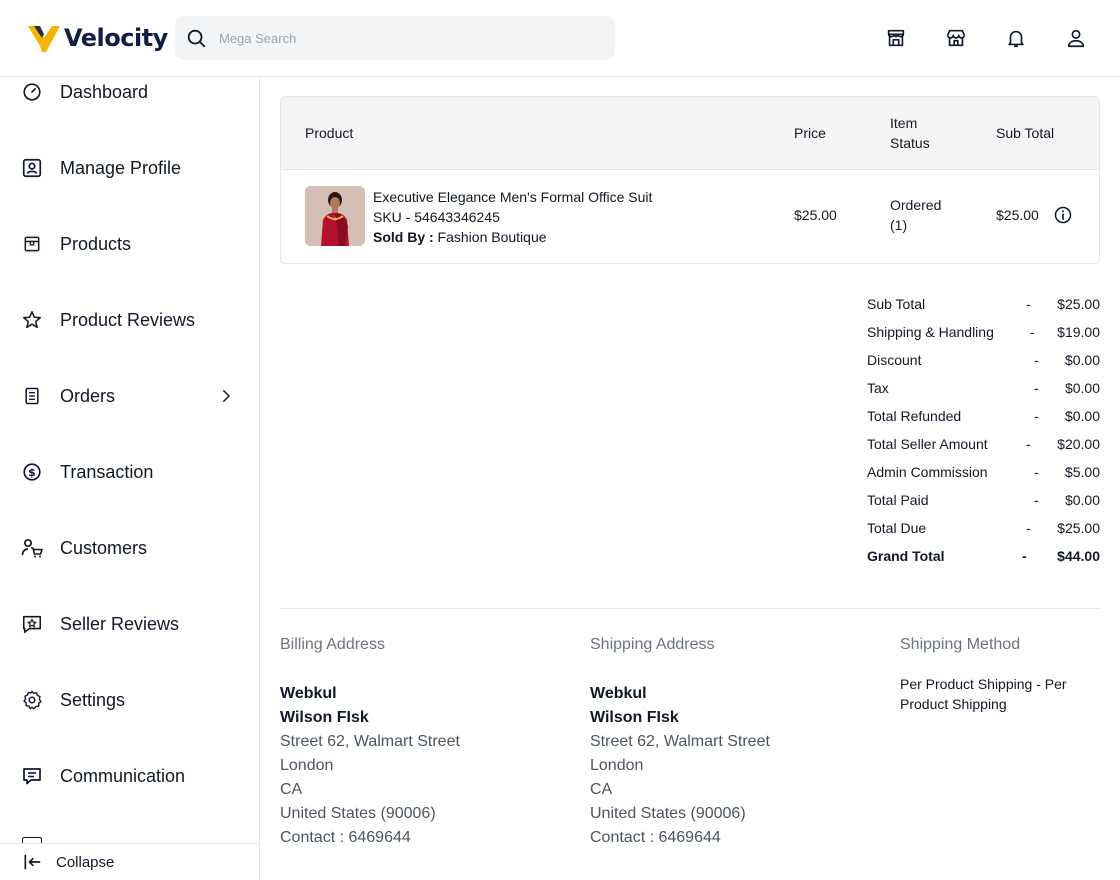 Image resolution: width=1120 pixels, height=880 pixels. I want to click on product-sold-by: Sold By : Fashion Boutique, so click(460, 237).